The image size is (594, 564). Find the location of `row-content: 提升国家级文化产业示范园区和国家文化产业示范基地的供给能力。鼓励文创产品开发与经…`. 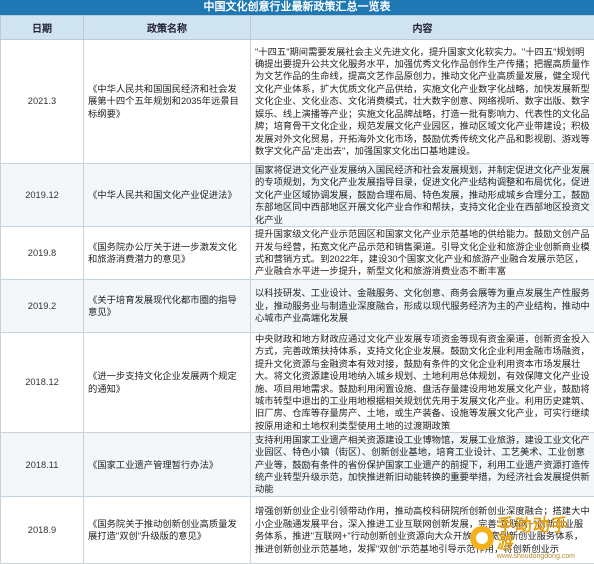

row-content: 提升国家级文化产业示范园区和国家文化产业示范基地的供给能力。鼓励文创产品开发与经… is located at coordinates (422, 253).